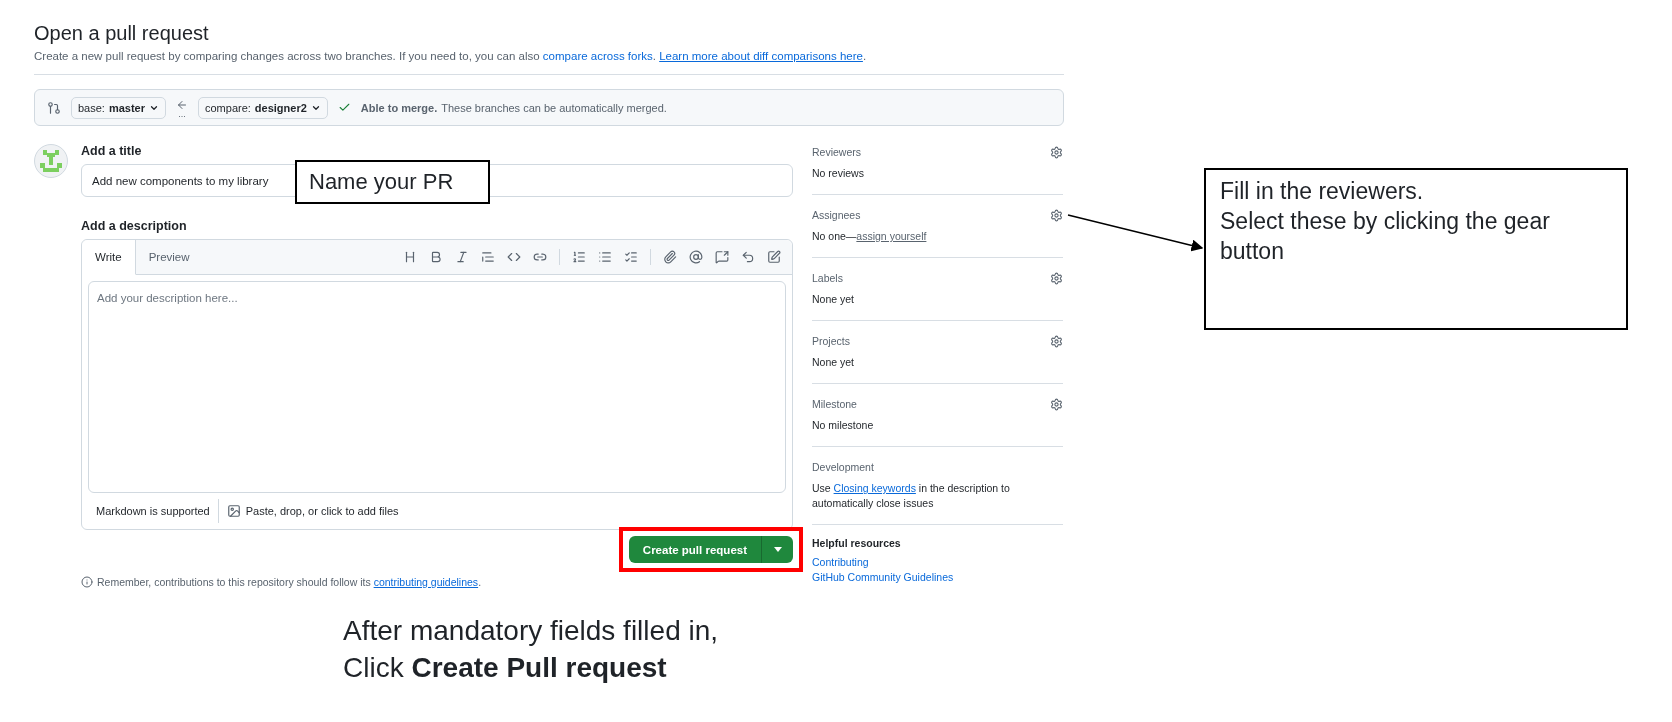 Image resolution: width=1672 pixels, height=722 pixels. What do you see at coordinates (169, 257) in the screenshot?
I see `editor-tab: Preview` at bounding box center [169, 257].